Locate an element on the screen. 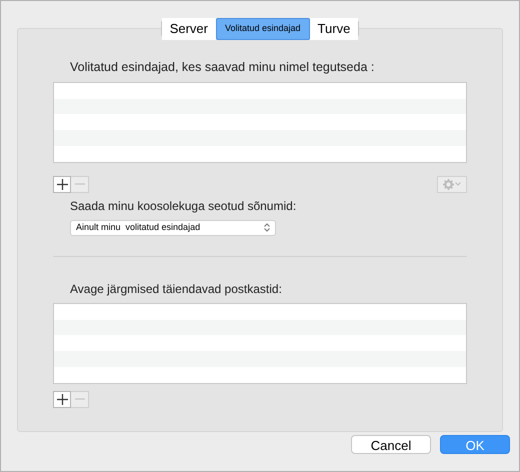 The width and height of the screenshot is (520, 472). dialog-button: Cancel is located at coordinates (391, 444).